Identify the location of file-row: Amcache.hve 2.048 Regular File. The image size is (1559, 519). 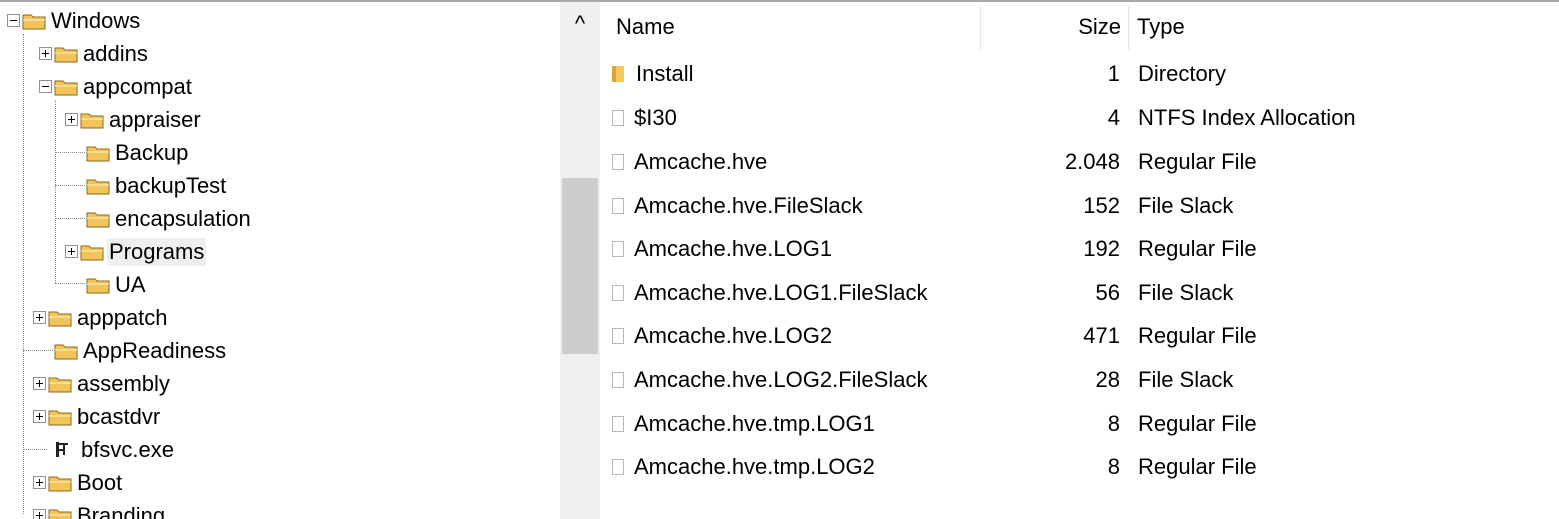
(1079, 162).